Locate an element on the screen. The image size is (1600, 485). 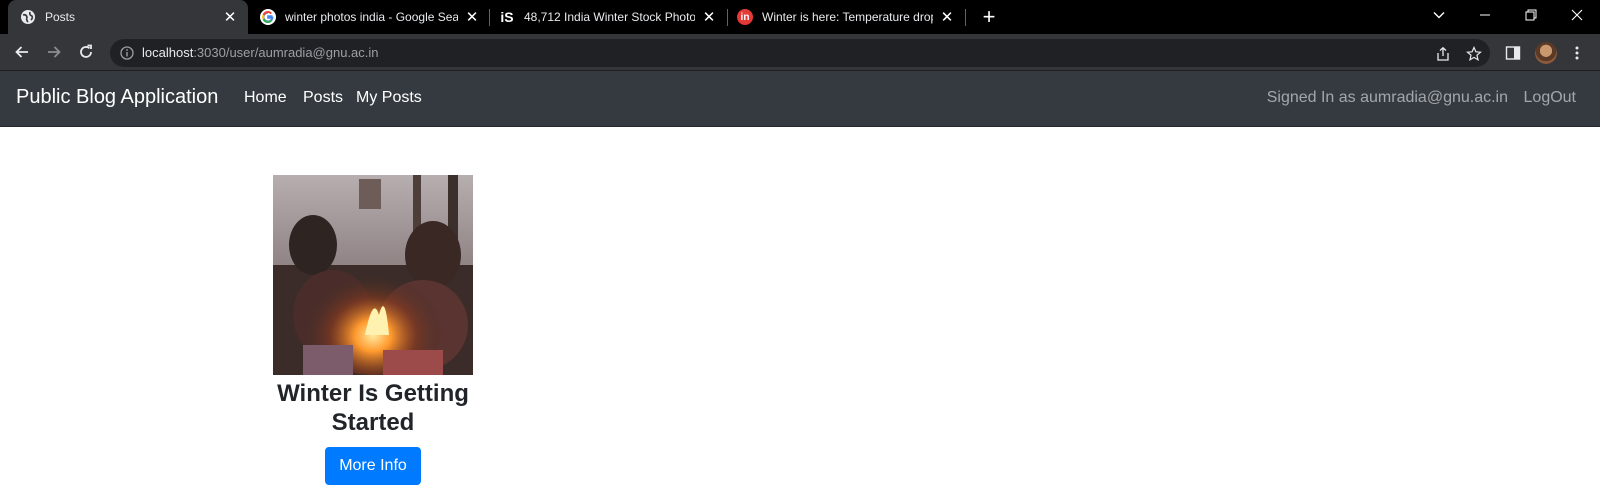
post-title: Winter Is Getting Started is located at coordinates (373, 408).